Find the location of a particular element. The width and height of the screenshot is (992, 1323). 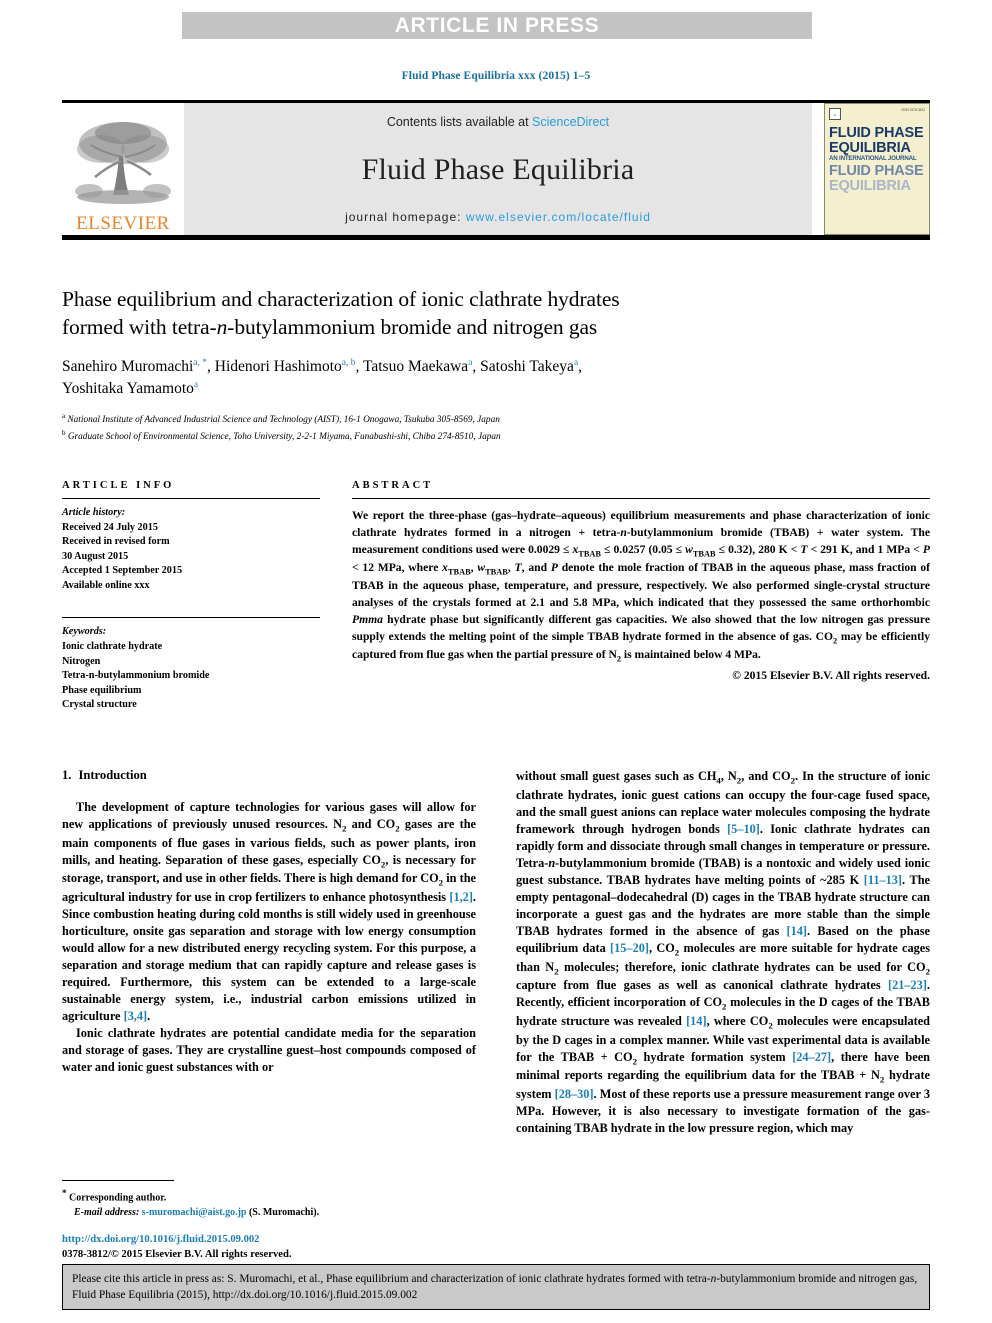

elsevier-tree-icon is located at coordinates (123, 163).